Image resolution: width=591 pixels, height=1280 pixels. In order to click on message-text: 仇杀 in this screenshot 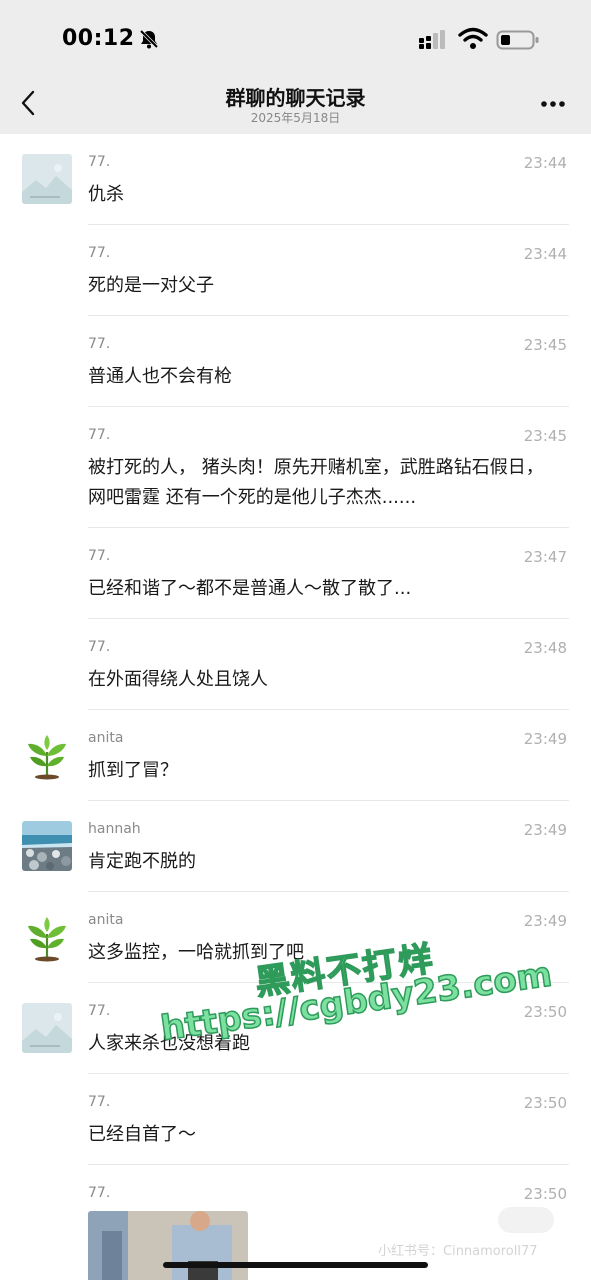, I will do `click(106, 194)`.